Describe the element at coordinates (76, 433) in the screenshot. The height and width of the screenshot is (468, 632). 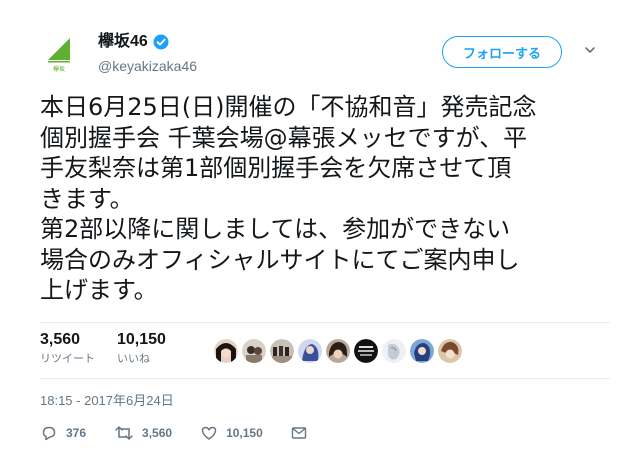
I see `reply-count: 376` at that location.